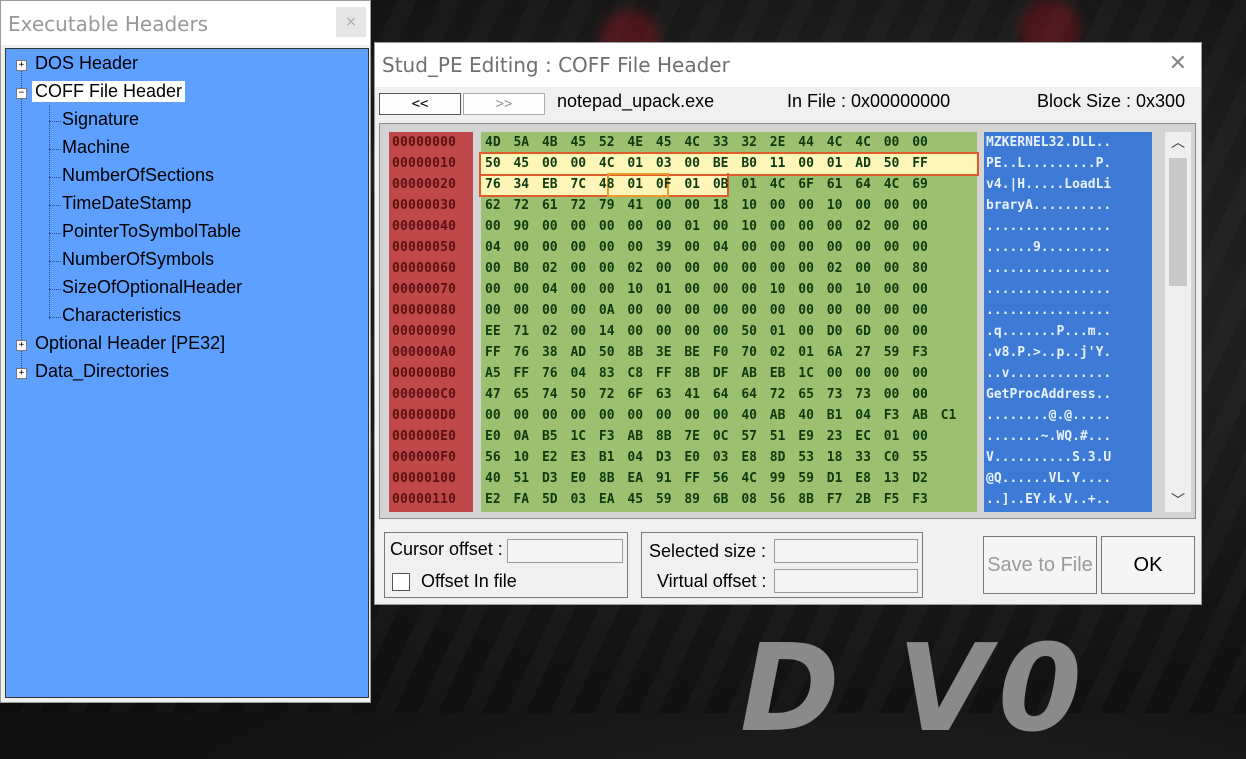 The image size is (1246, 759). What do you see at coordinates (130, 343) in the screenshot?
I see `tree-item-optional-header: Optional Header [PE32]` at bounding box center [130, 343].